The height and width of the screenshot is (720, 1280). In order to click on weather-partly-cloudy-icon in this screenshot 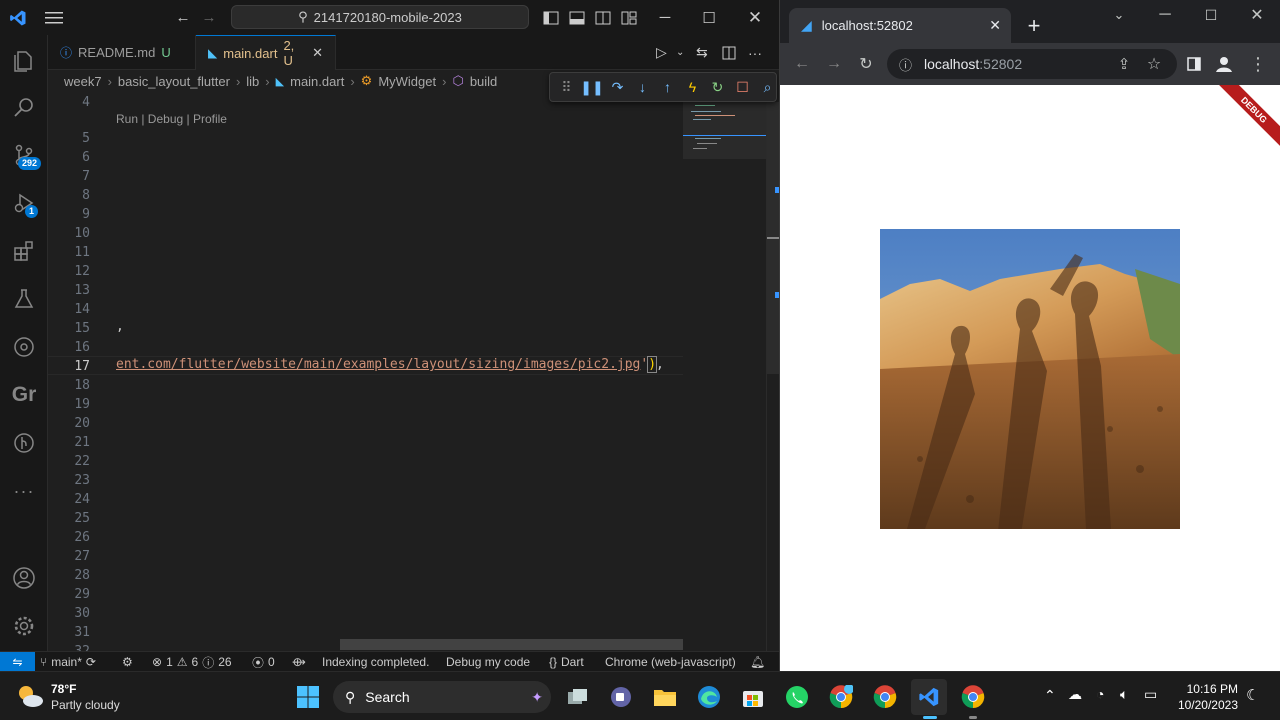, I will do `click(30, 696)`.